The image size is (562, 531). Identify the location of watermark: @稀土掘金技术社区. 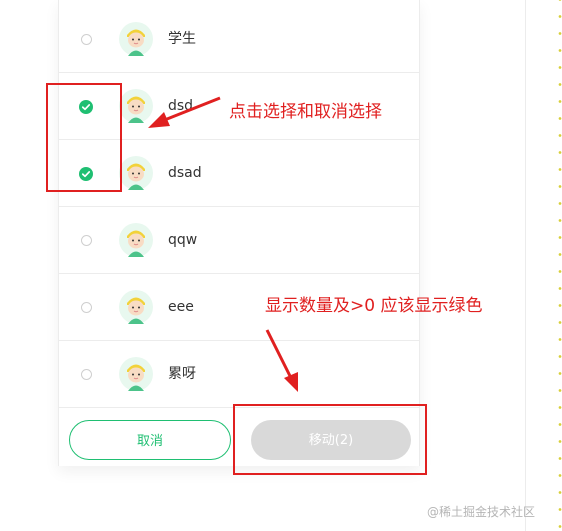
(481, 512).